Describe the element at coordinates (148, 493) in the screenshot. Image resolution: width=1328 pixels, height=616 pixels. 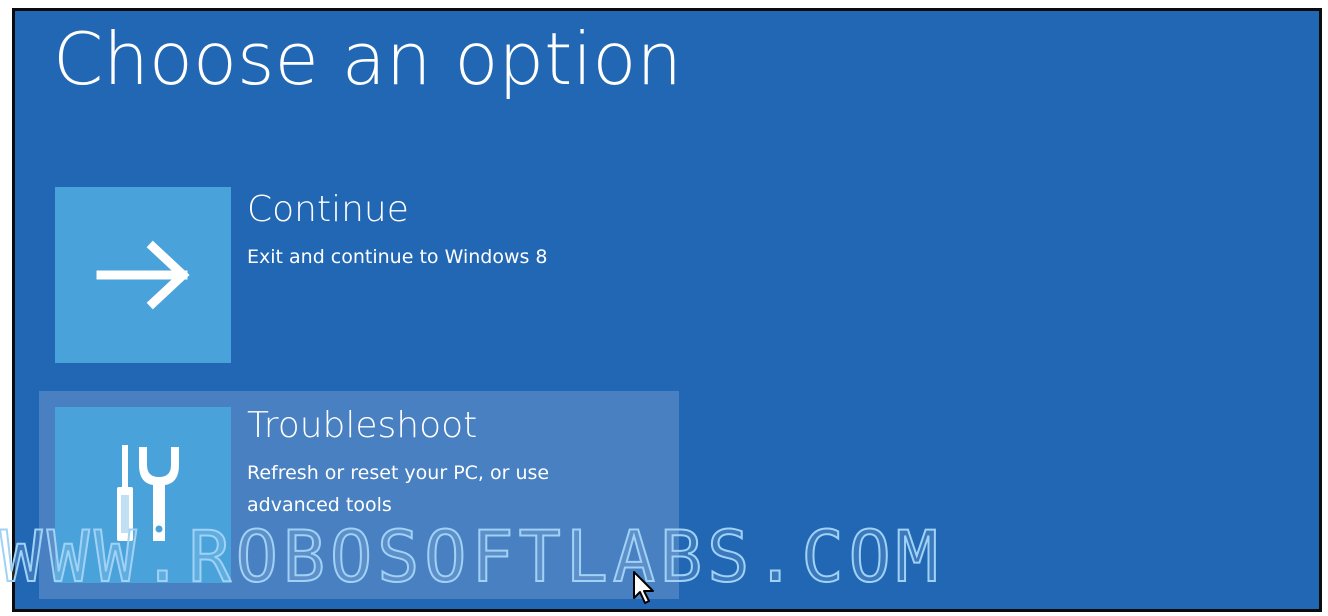
I see `tools-icon` at that location.